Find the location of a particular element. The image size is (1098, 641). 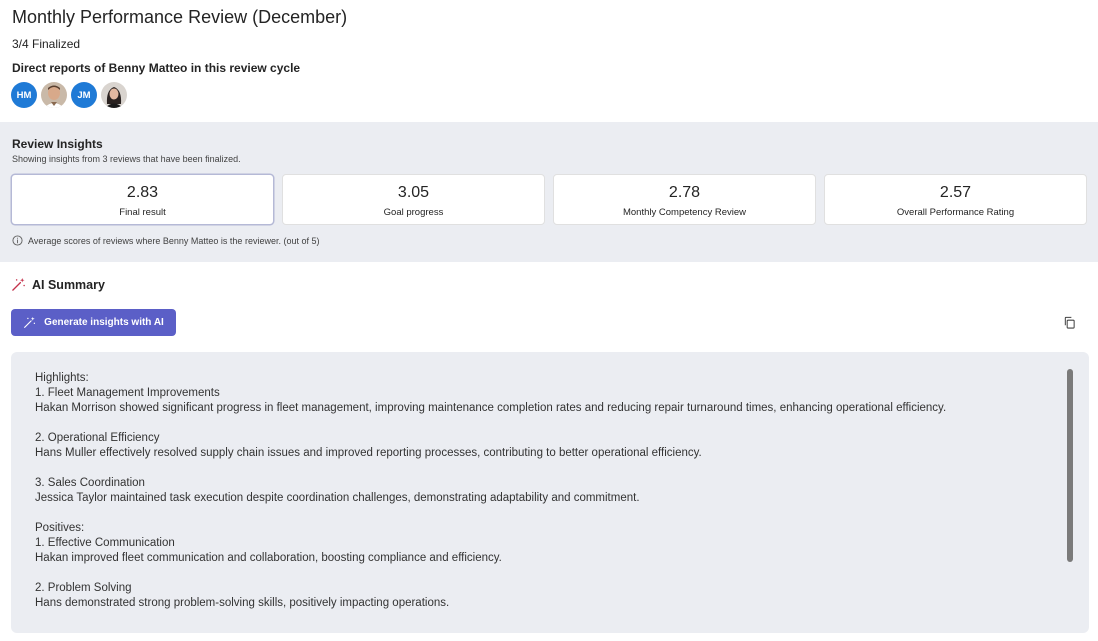

person-photo-man-icon is located at coordinates (54, 95).